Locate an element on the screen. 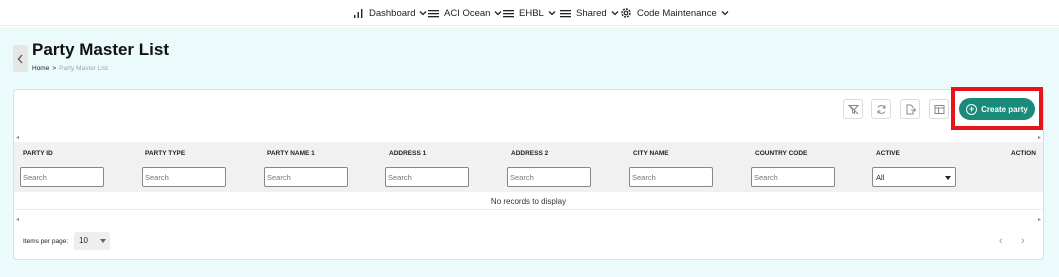 This screenshot has height=277, width=1059. columns-button is located at coordinates (939, 109).